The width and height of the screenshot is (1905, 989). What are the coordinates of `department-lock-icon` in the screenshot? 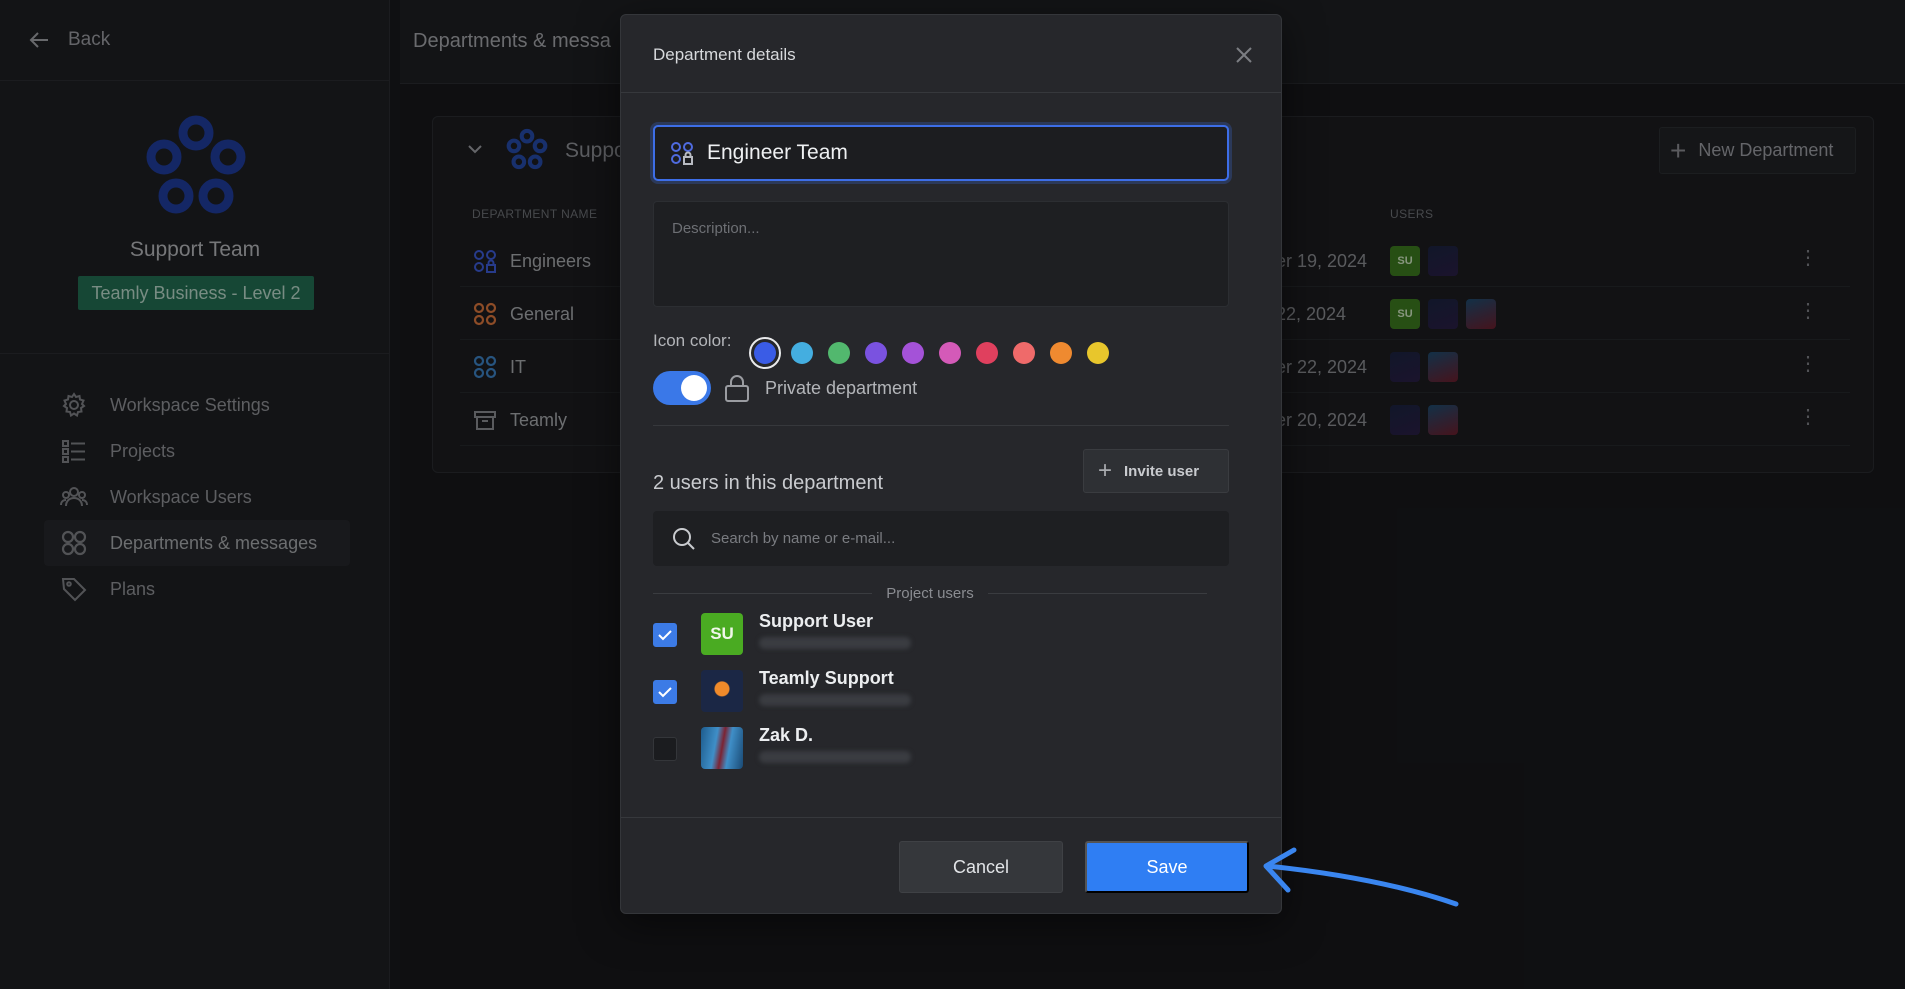 It's located at (682, 153).